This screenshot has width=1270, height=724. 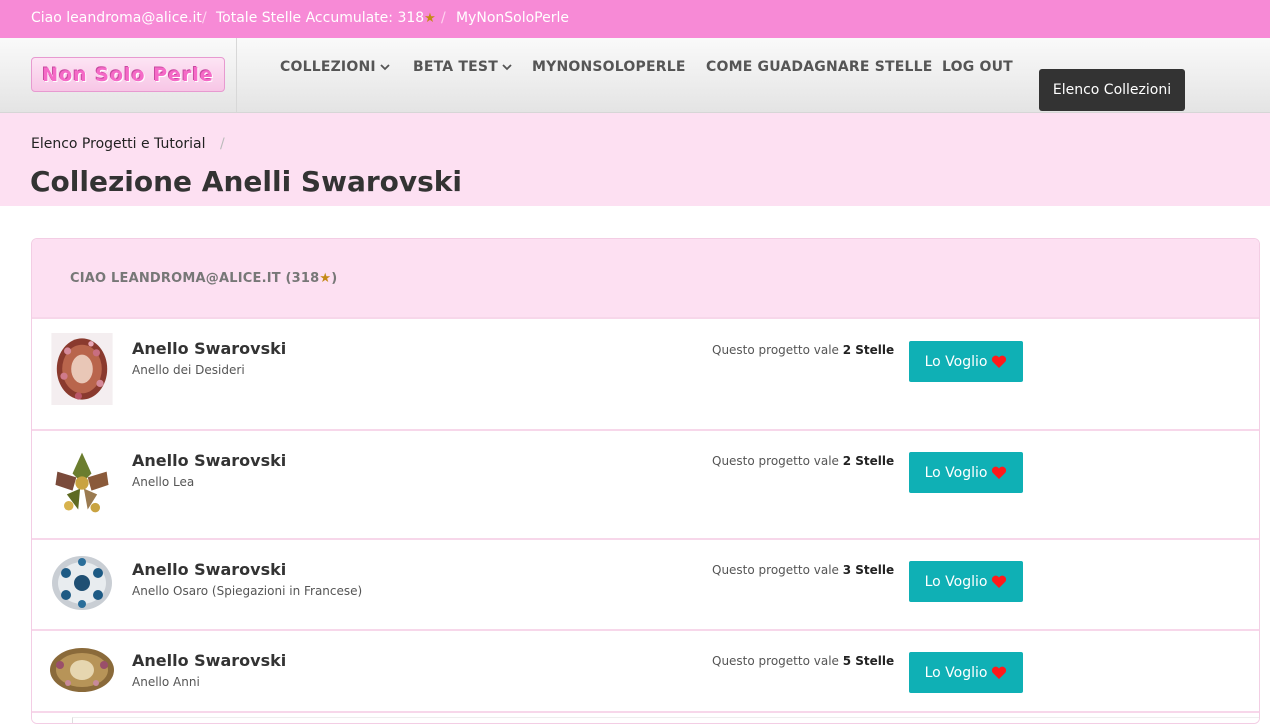 What do you see at coordinates (320, 18) in the screenshot?
I see `total-stars-label: Totale Stelle Accumulate: 318` at bounding box center [320, 18].